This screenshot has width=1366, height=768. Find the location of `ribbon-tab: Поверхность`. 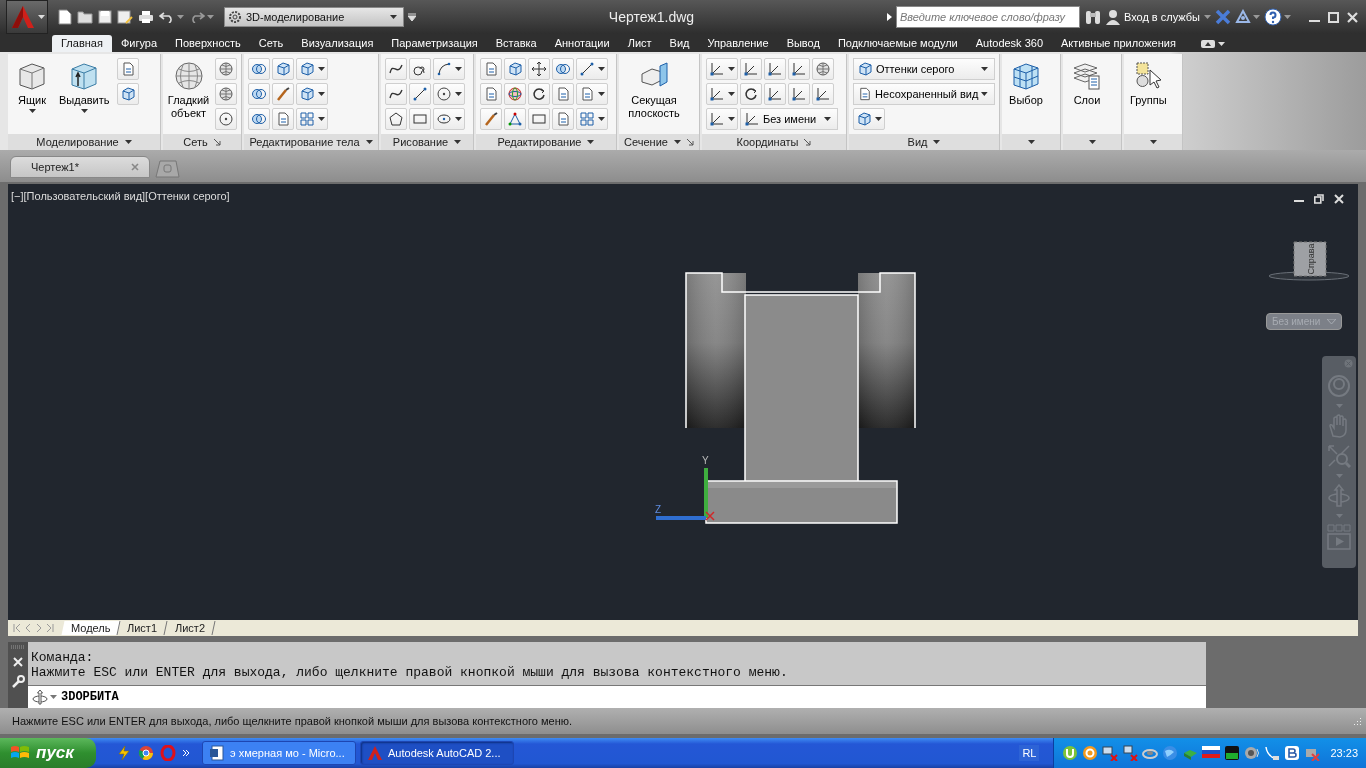

ribbon-tab: Поверхность is located at coordinates (208, 43).